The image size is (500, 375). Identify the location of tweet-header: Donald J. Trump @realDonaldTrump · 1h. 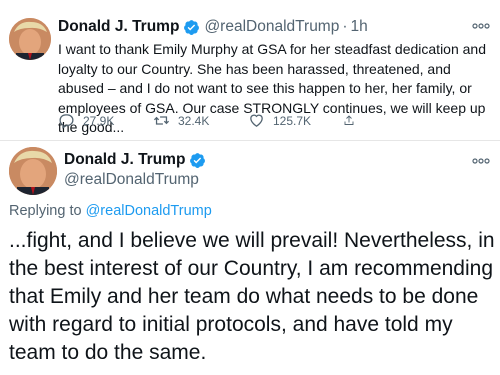
(213, 27).